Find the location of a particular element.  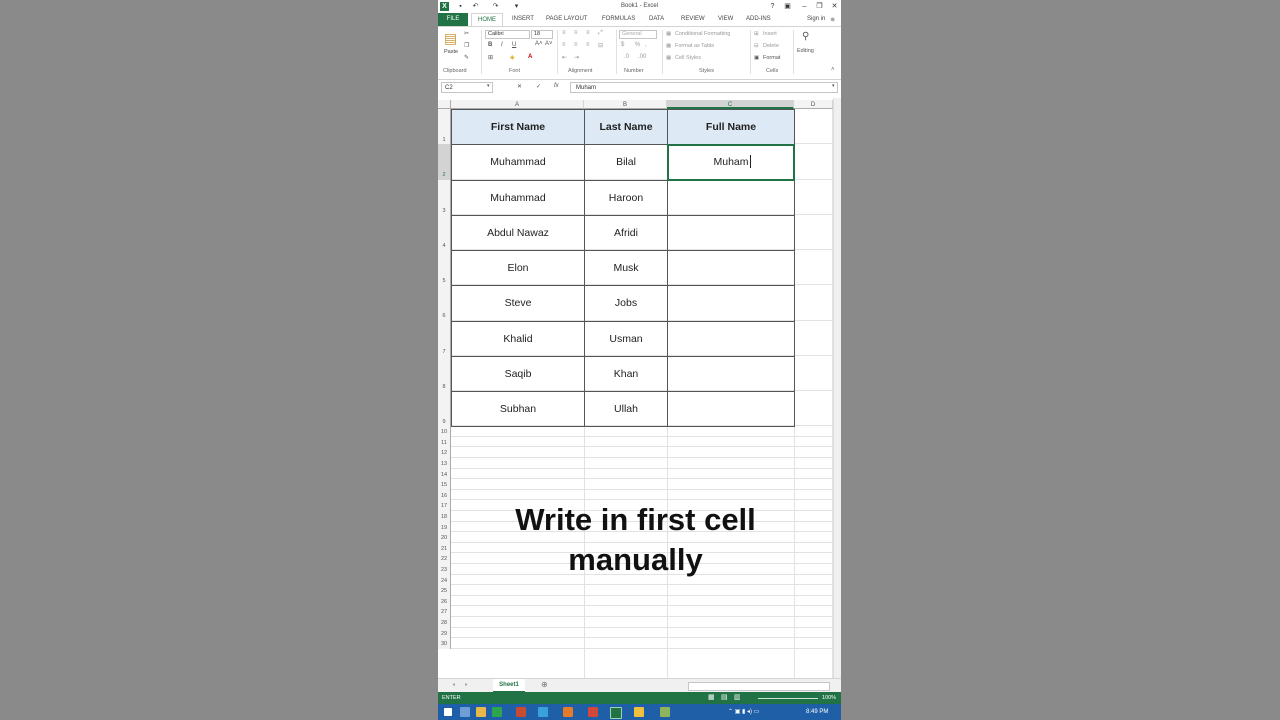

fill-color-icon: ◈ is located at coordinates (512, 57).